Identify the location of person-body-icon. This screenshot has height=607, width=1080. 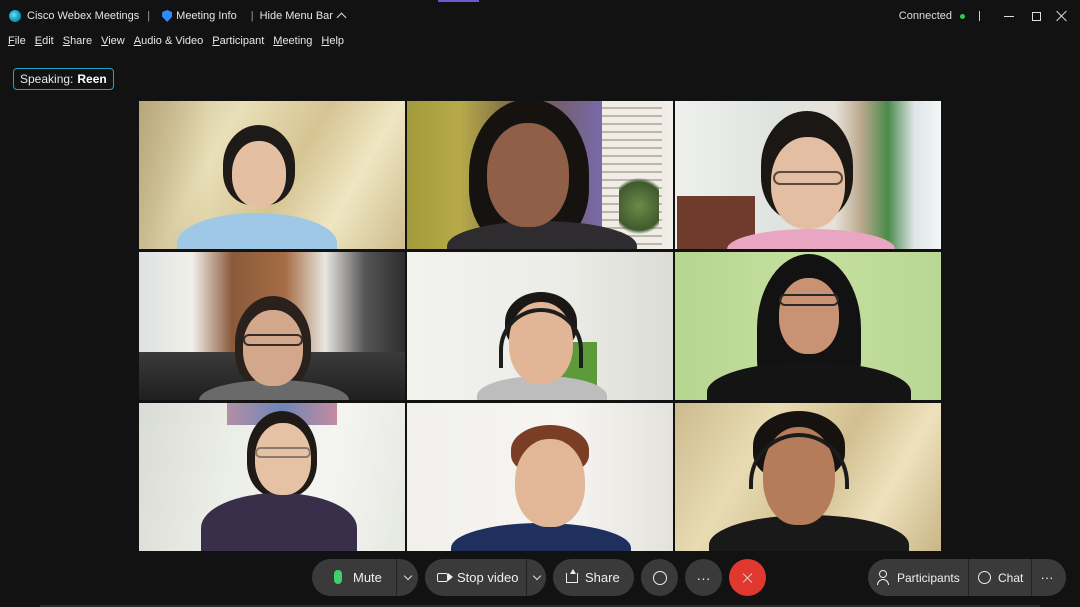
(883, 582).